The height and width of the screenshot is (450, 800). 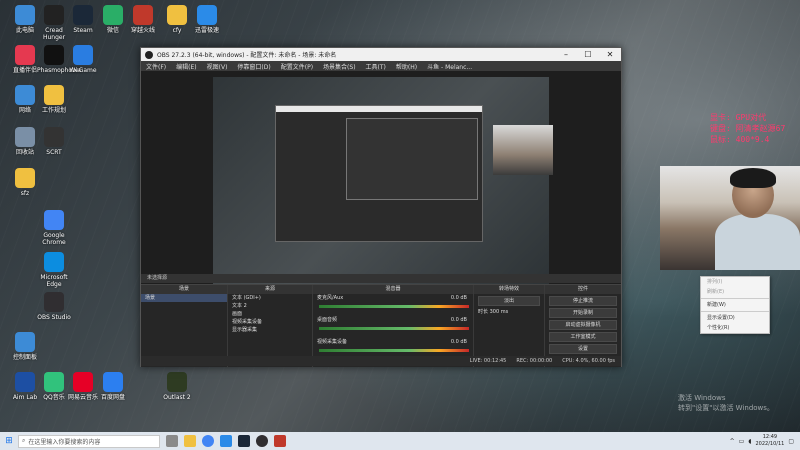 I want to click on mixer-channel-label: 麦克风/Aux 0.0 dB, so click(x=393, y=298).